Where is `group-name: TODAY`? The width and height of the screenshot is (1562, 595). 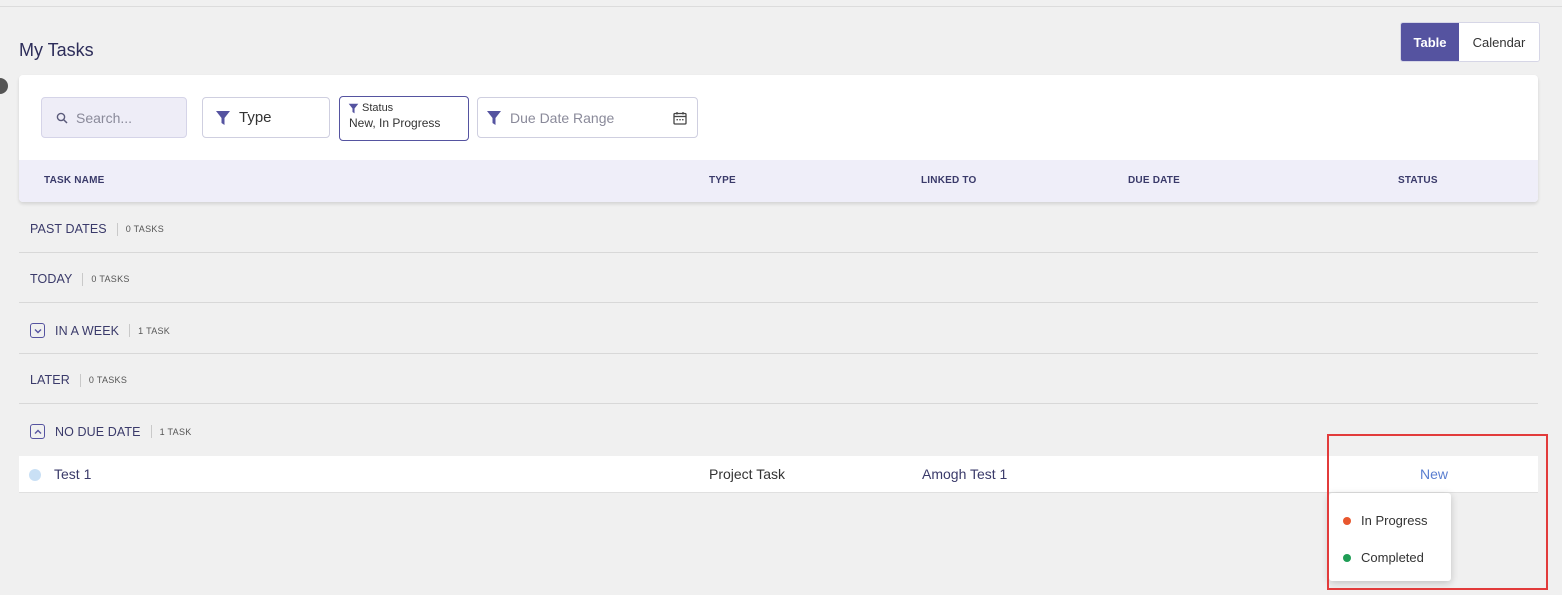 group-name: TODAY is located at coordinates (51, 279).